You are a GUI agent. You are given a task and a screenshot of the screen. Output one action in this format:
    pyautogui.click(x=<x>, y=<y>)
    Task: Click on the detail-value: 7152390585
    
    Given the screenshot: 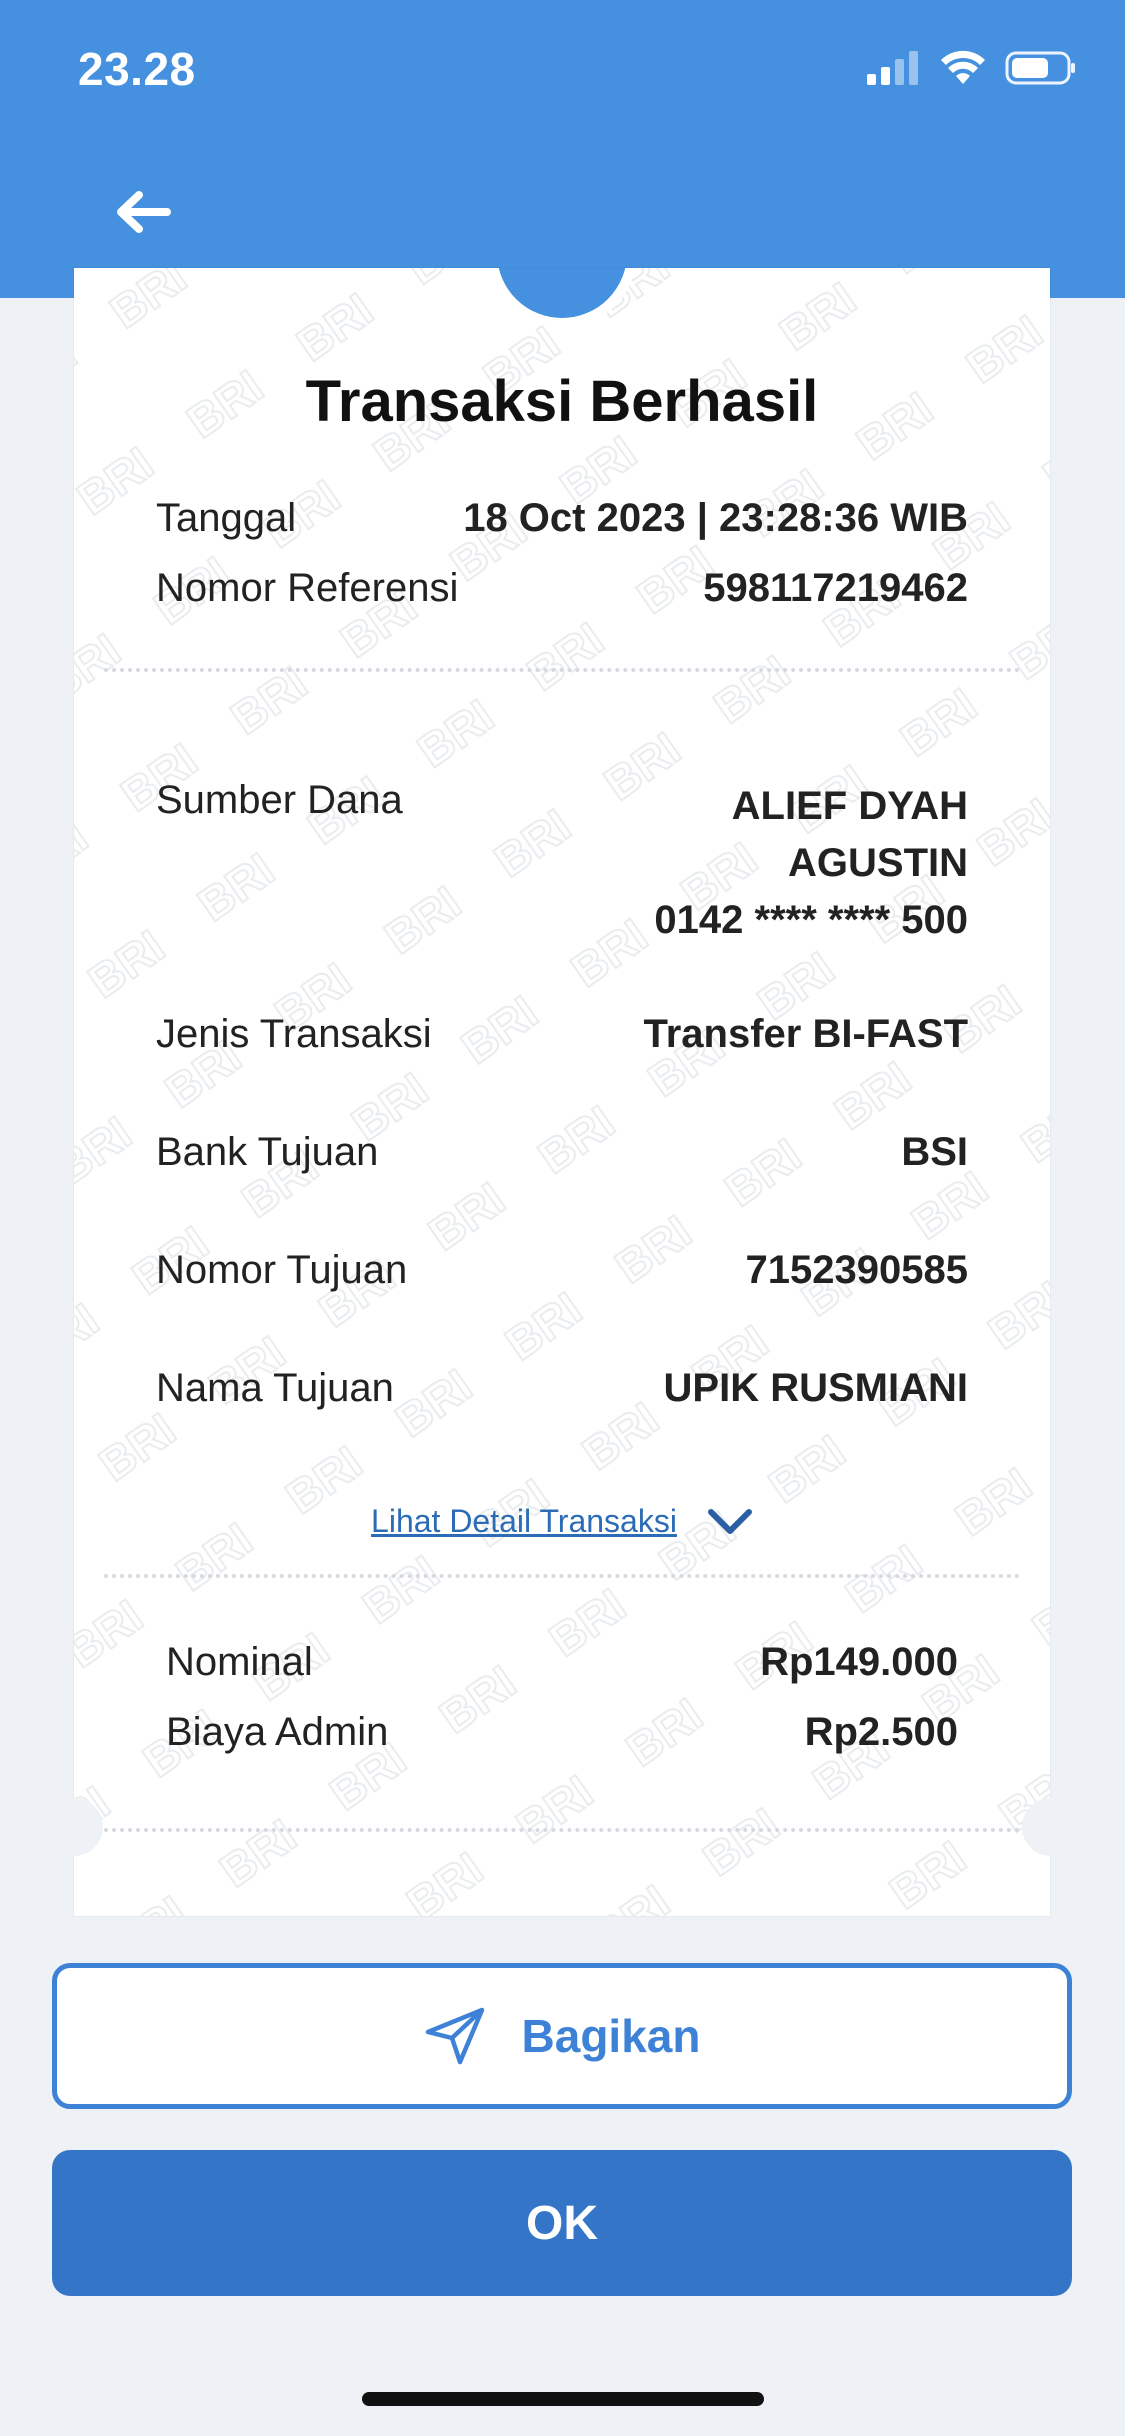 What is the action you would take?
    pyautogui.click(x=856, y=1270)
    